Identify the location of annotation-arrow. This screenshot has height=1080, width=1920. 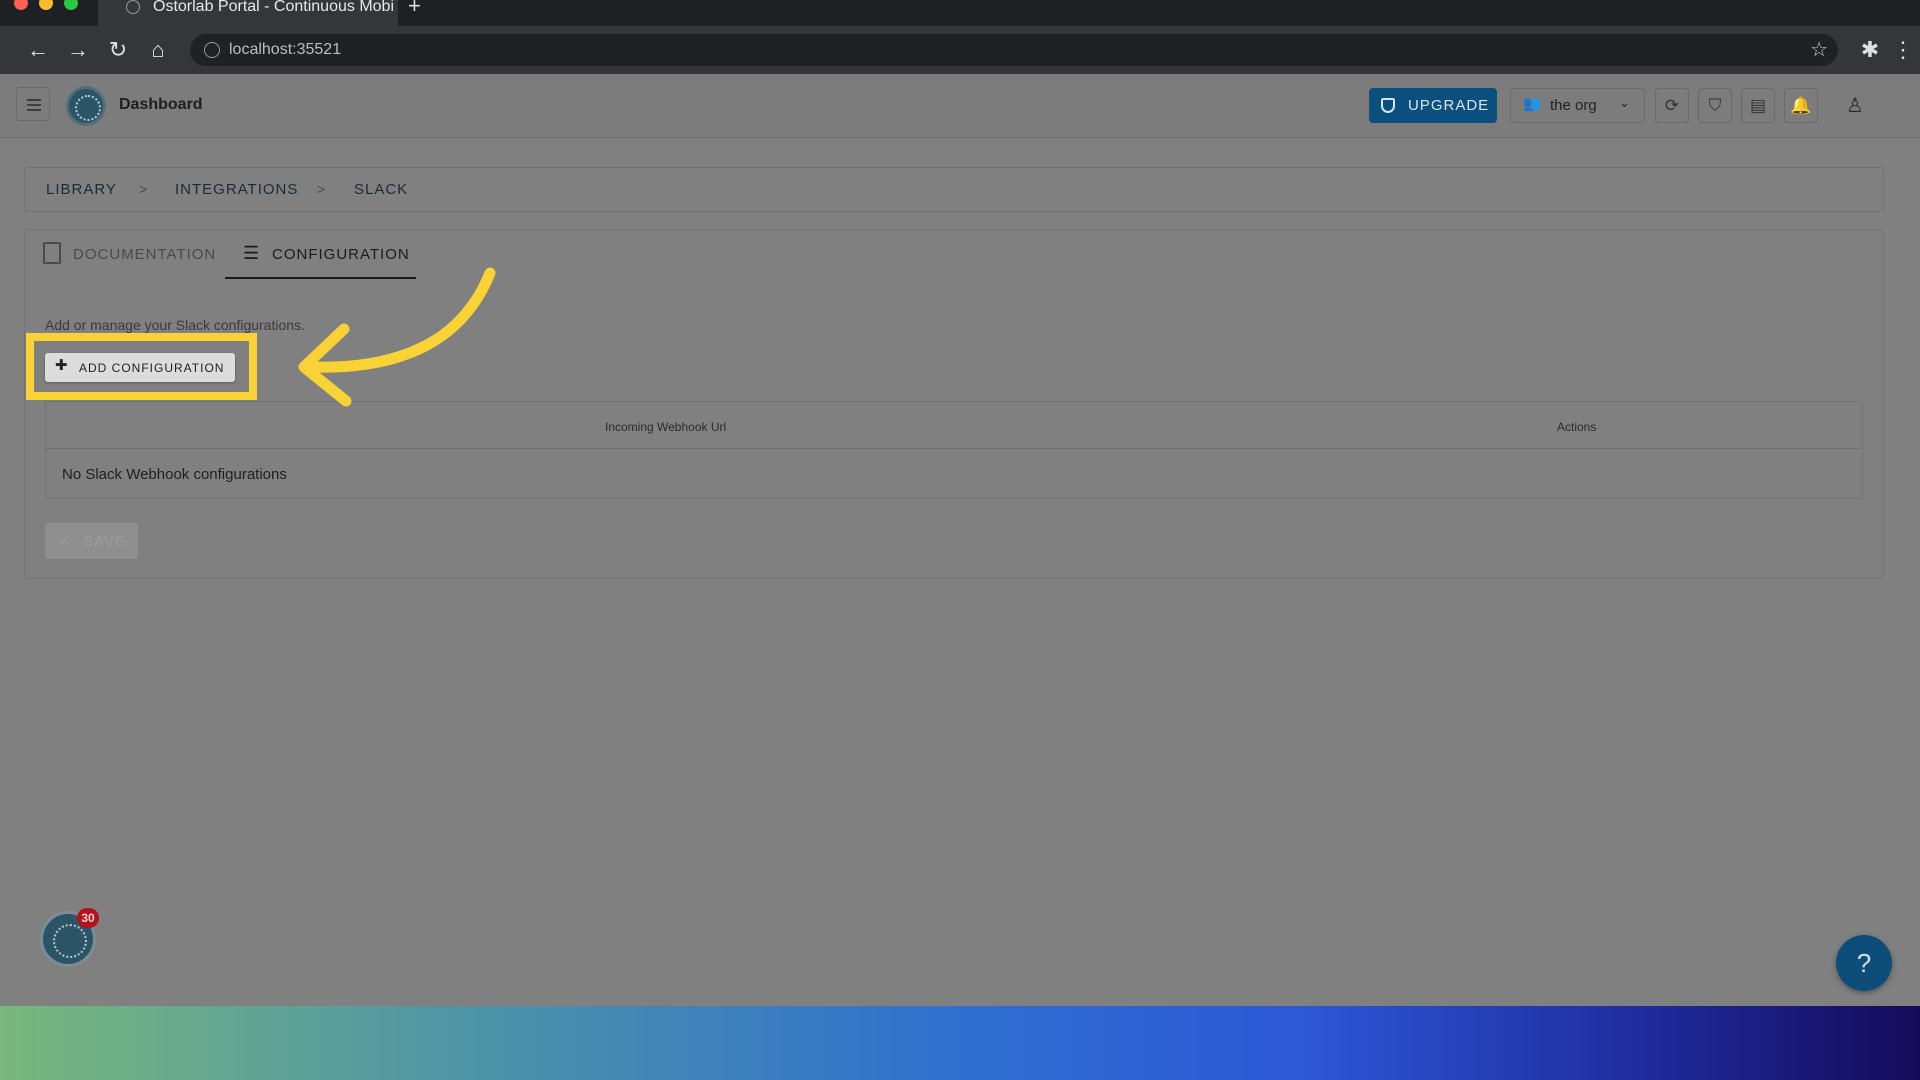
(397, 337).